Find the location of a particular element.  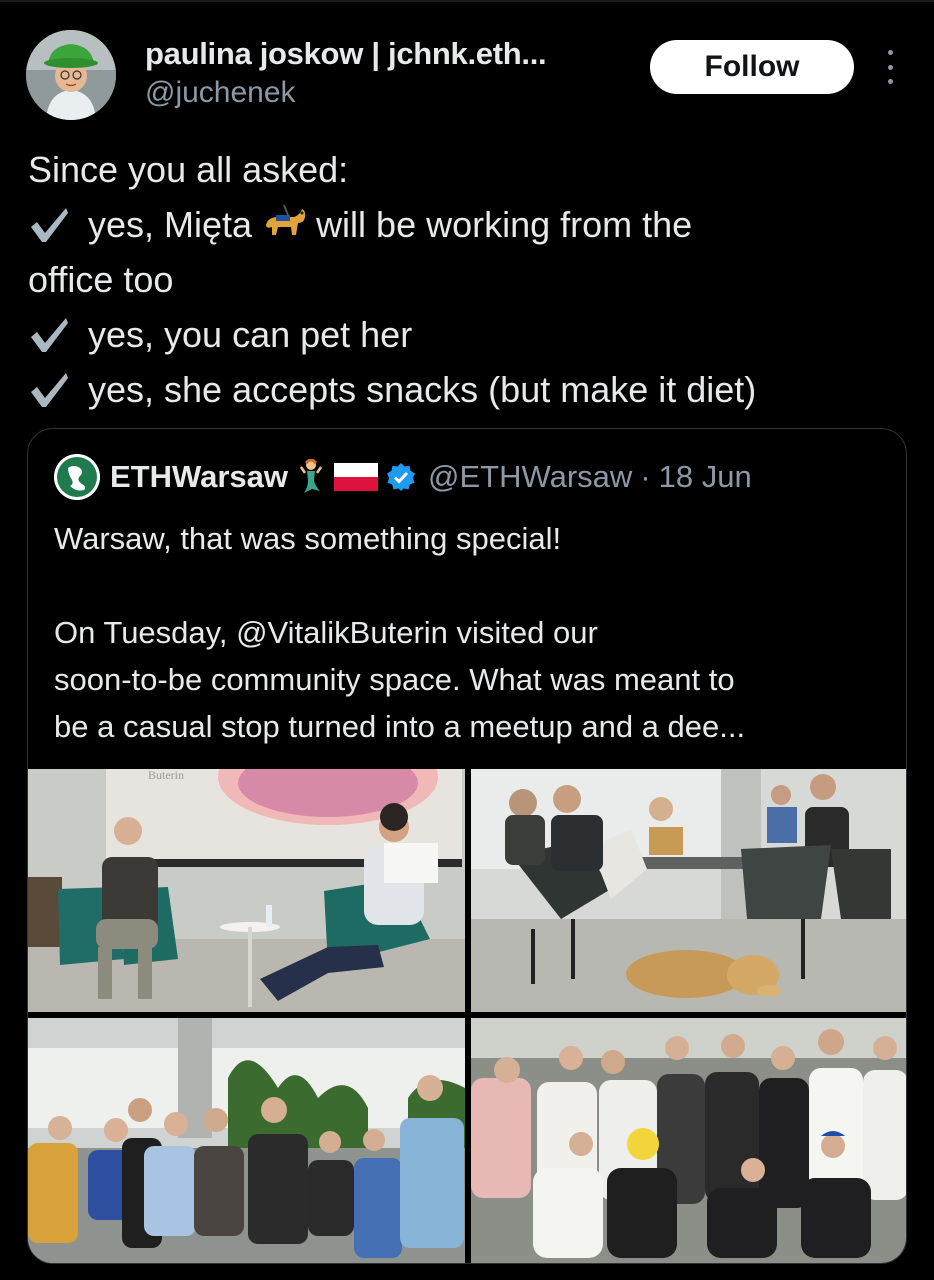

follow-button: Follow is located at coordinates (752, 67).